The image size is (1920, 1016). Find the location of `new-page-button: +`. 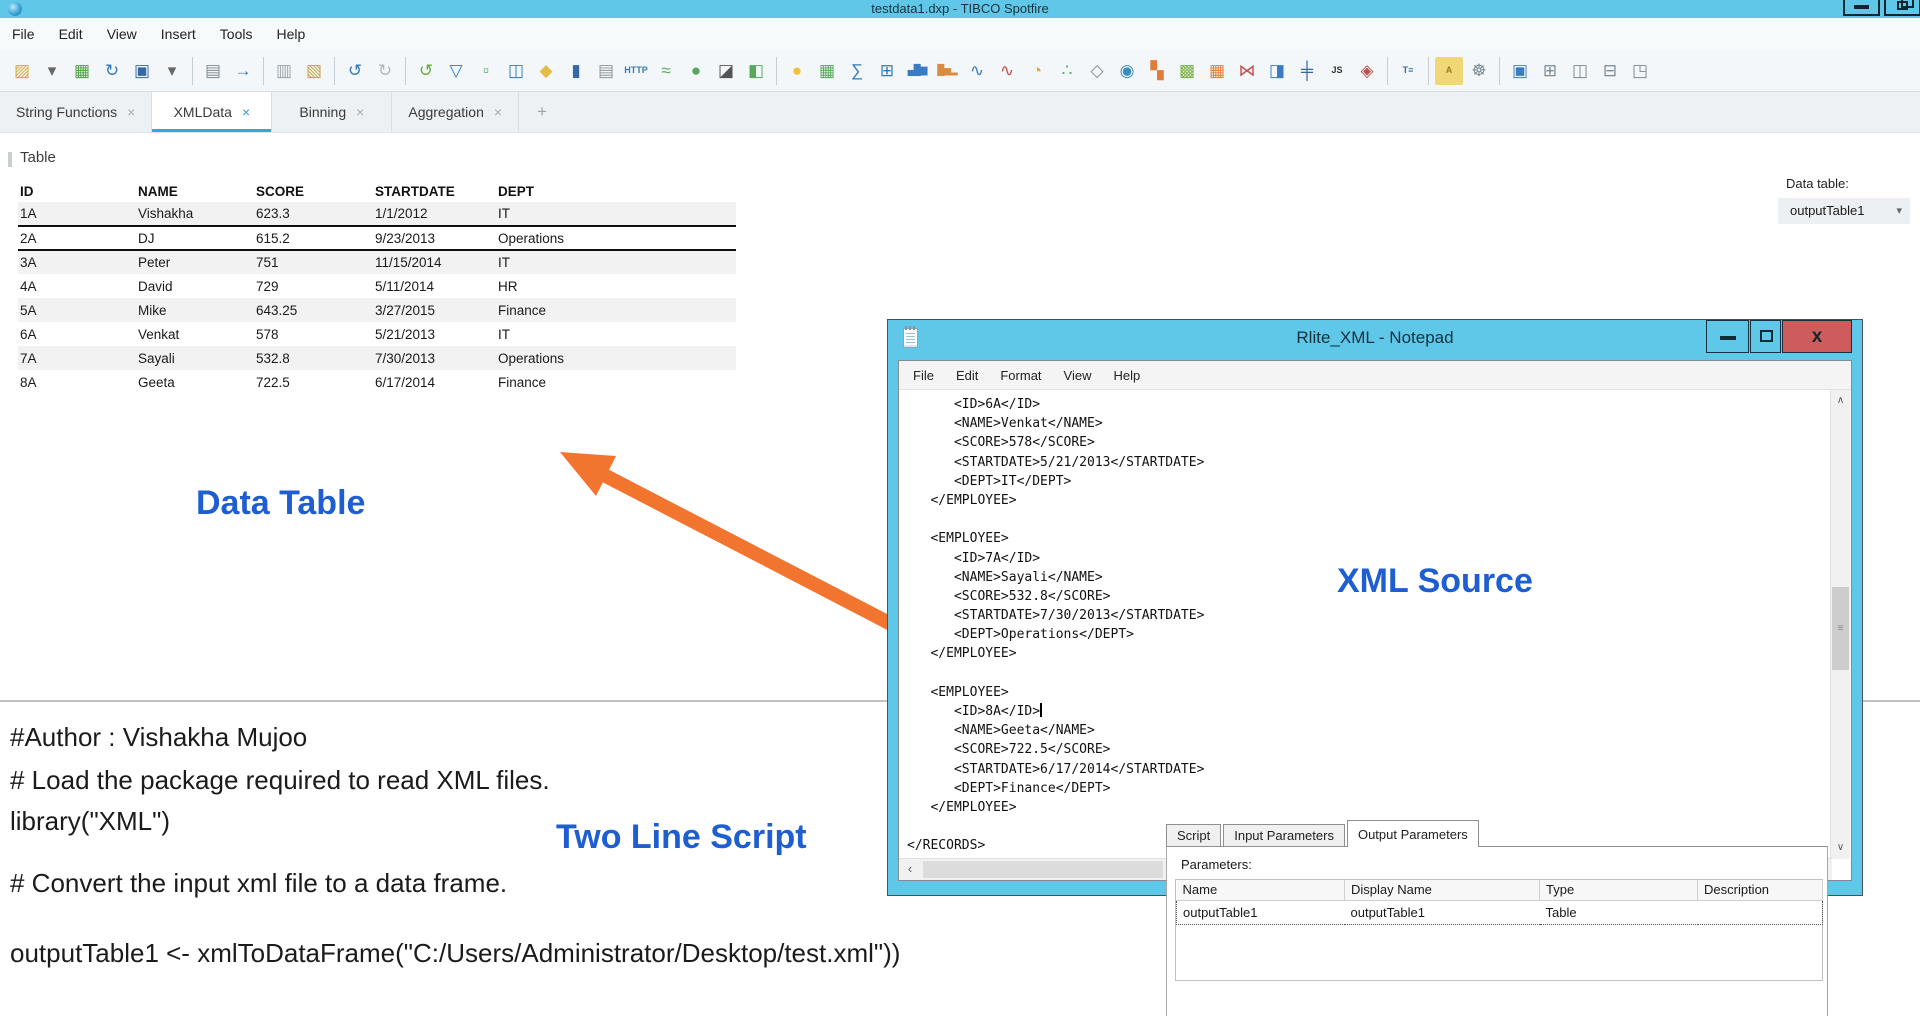

new-page-button: + is located at coordinates (542, 112).